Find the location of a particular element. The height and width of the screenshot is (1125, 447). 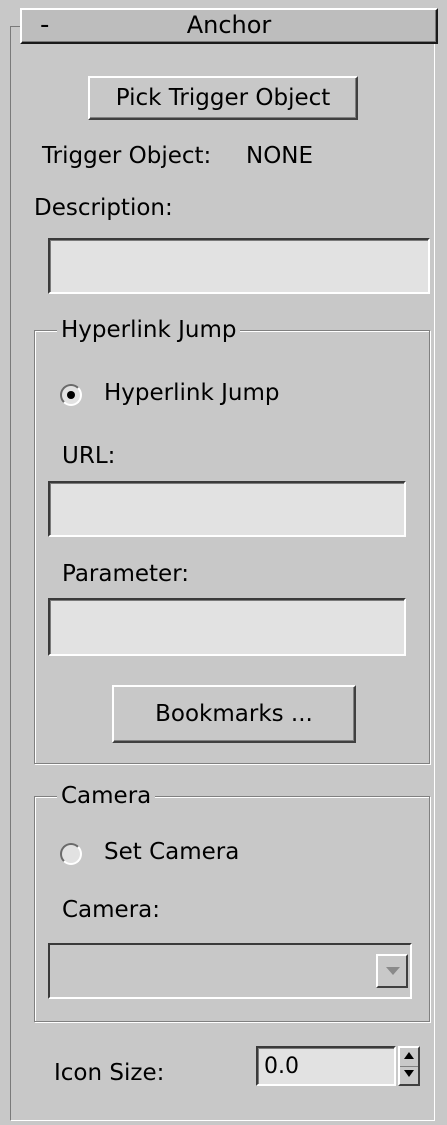

icon-size-field is located at coordinates (326, 1066).